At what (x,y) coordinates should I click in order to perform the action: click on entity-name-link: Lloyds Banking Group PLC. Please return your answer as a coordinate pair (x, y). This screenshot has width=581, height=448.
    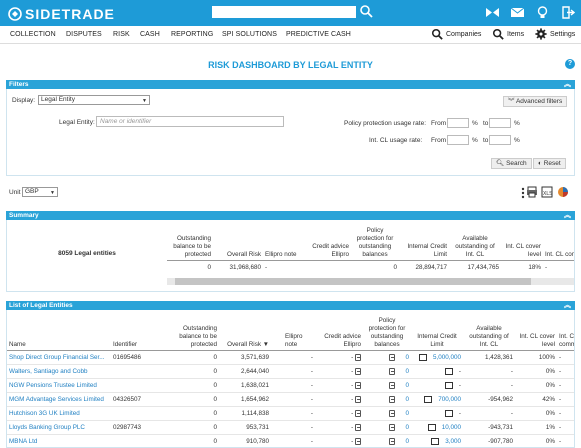
    Looking at the image, I should click on (59, 427).